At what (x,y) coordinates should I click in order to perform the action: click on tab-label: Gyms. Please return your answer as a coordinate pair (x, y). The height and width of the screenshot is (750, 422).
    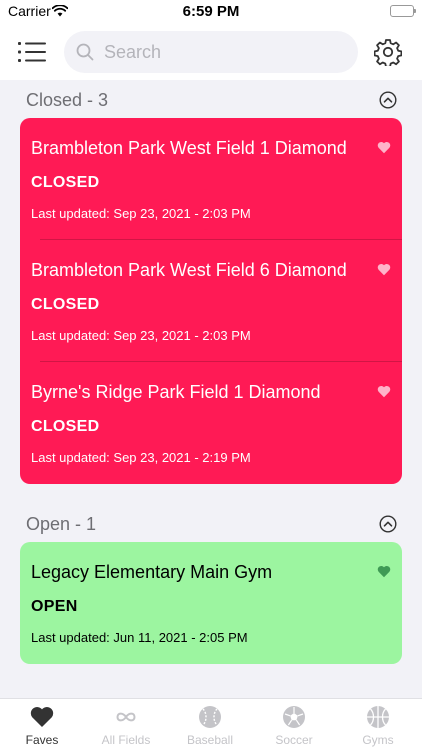
    Looking at the image, I should click on (378, 740).